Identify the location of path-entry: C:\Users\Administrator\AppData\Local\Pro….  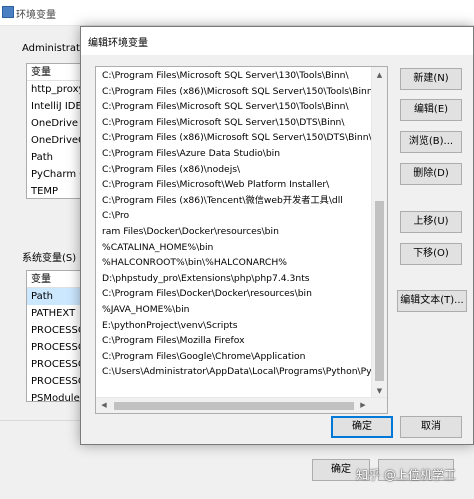
(234, 372).